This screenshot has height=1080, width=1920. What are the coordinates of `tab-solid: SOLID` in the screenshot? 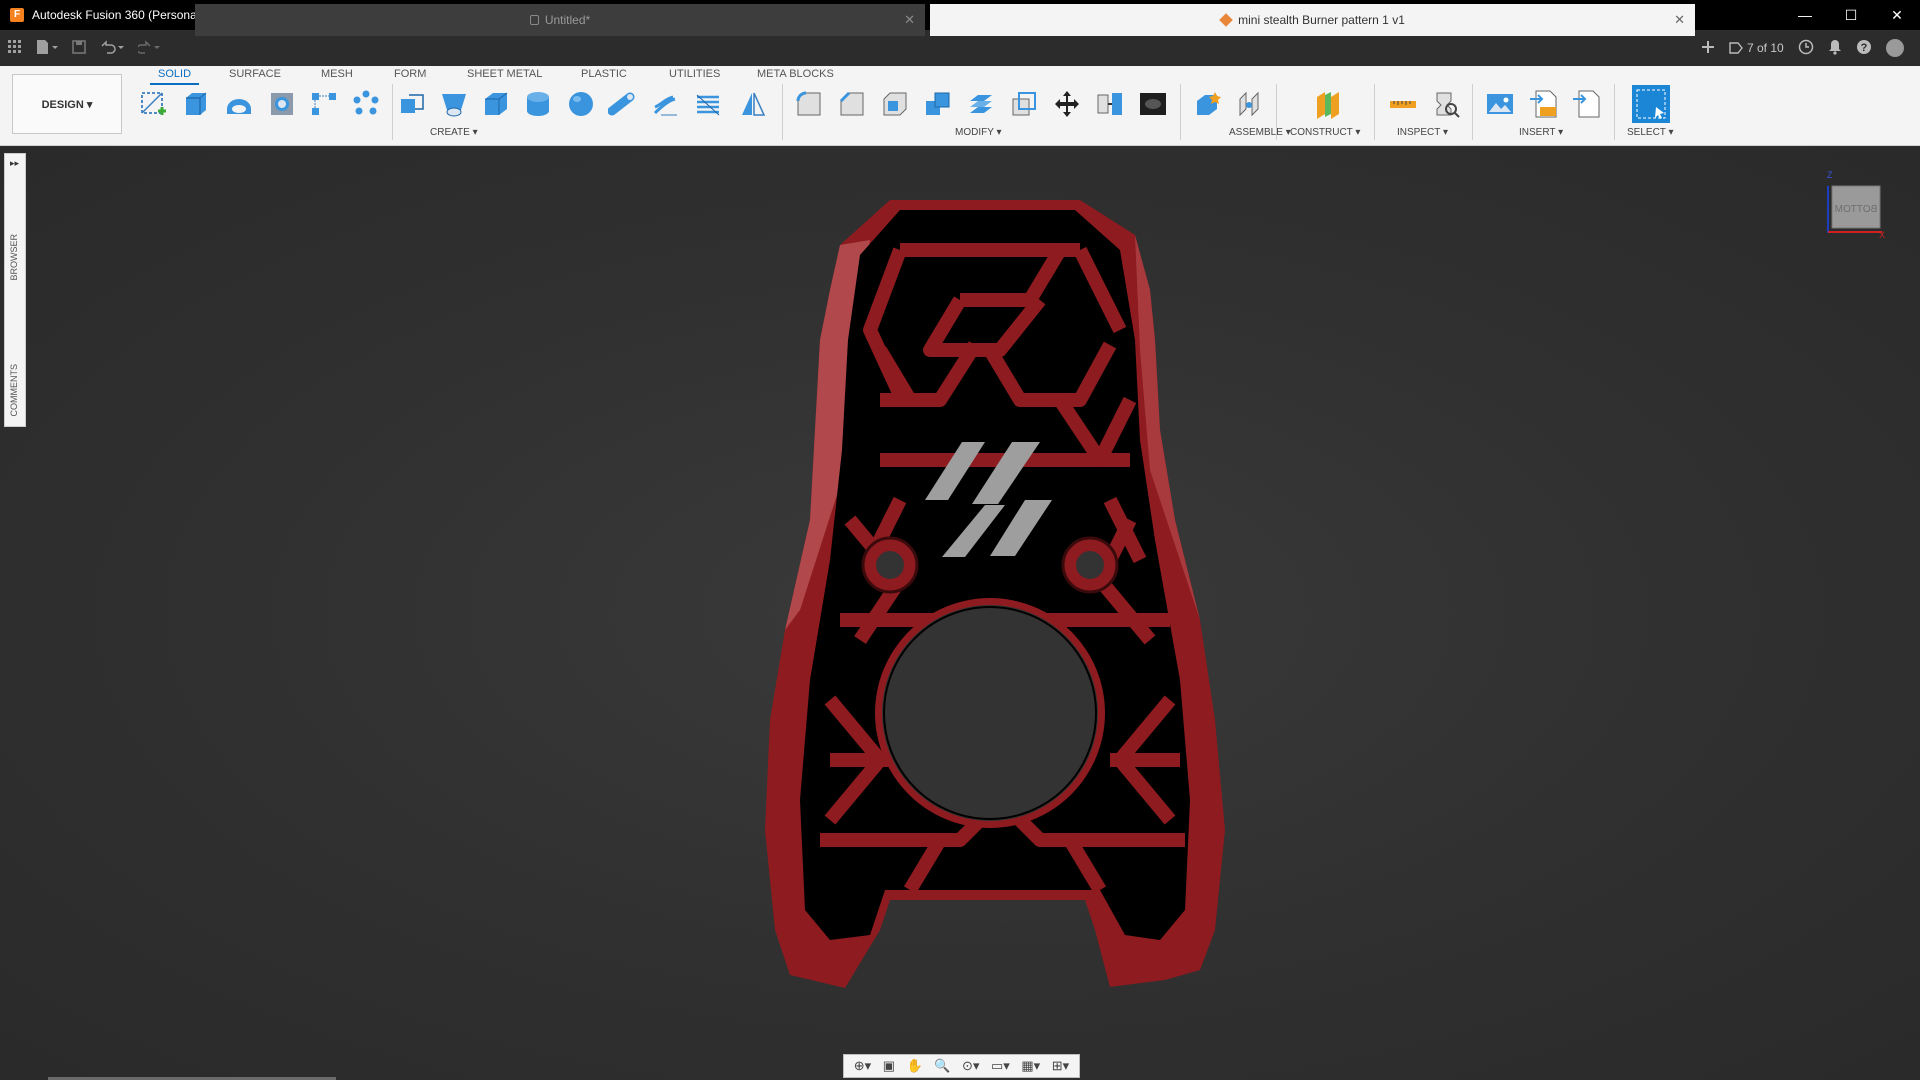 It's located at (175, 76).